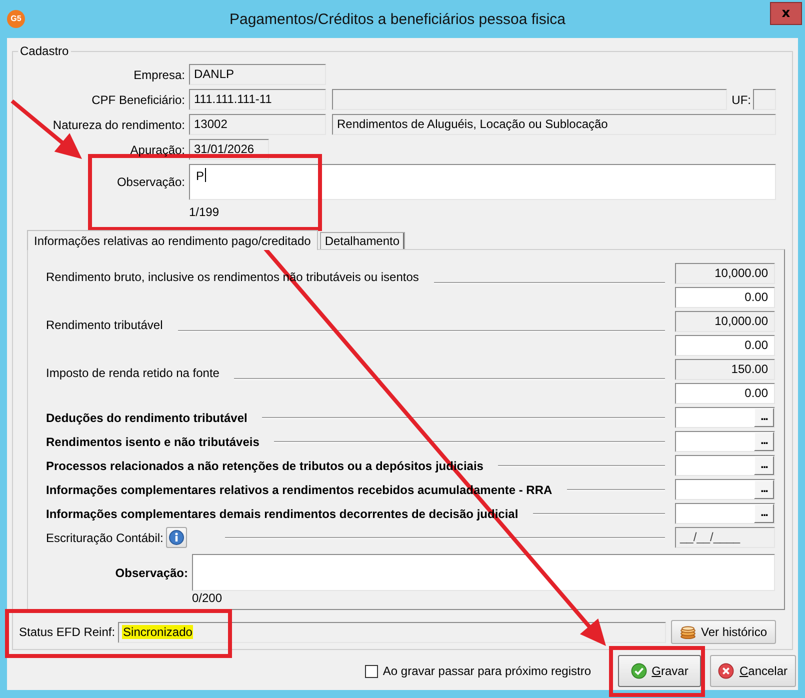 The width and height of the screenshot is (805, 698). Describe the element at coordinates (764, 99) in the screenshot. I see `uf-field` at that location.